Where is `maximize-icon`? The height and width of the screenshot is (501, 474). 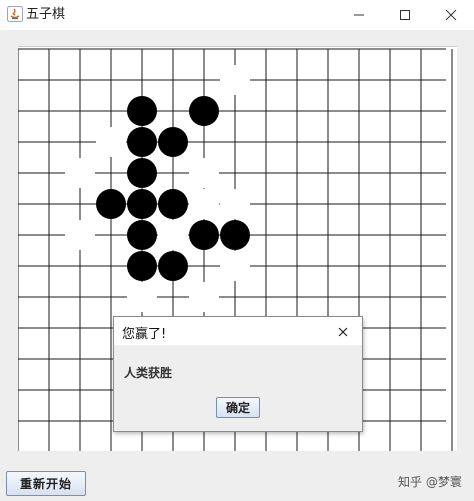
maximize-icon is located at coordinates (405, 15).